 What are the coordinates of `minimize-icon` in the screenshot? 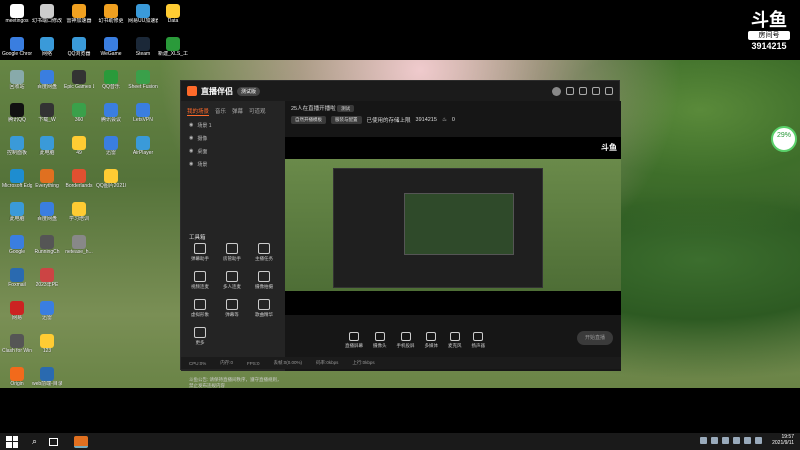 It's located at (596, 91).